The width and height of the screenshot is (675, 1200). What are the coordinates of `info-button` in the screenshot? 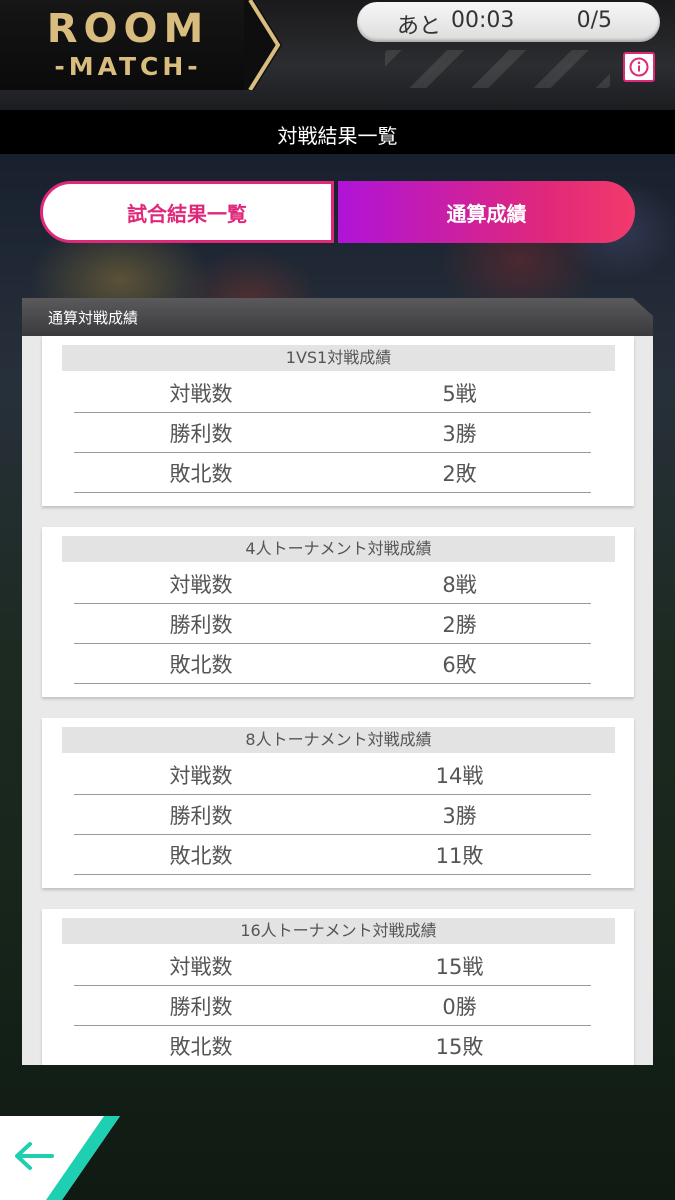 It's located at (639, 67).